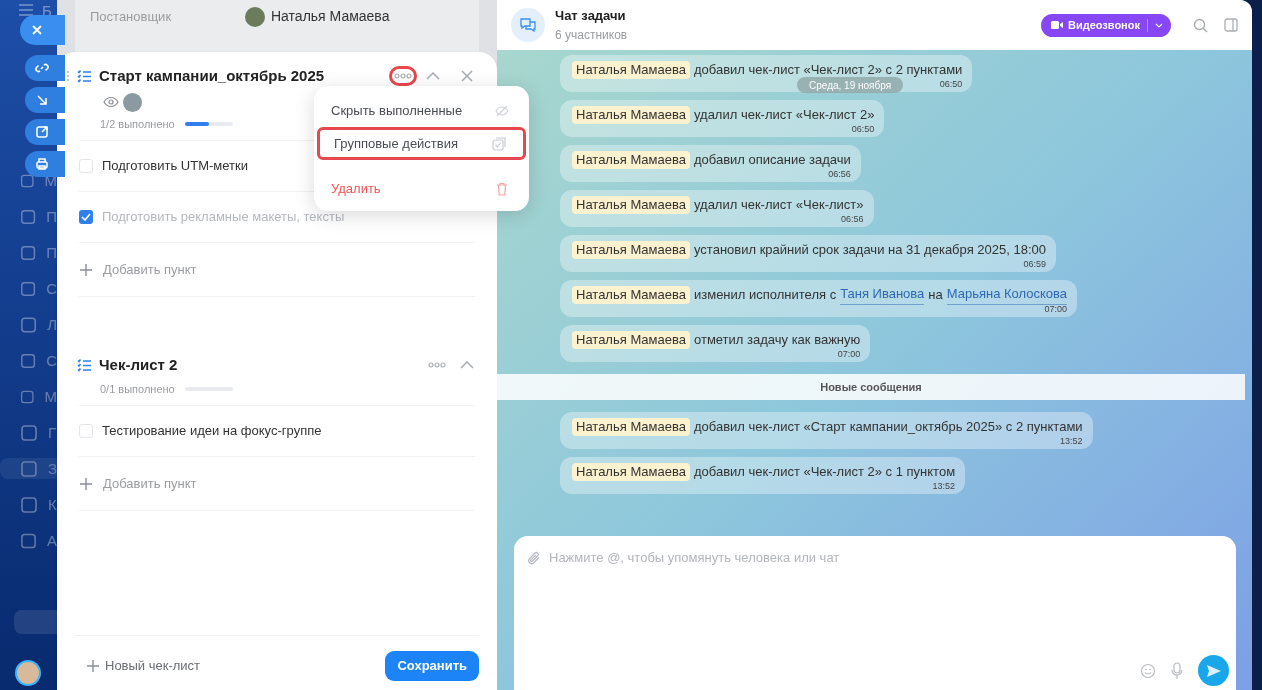 The height and width of the screenshot is (690, 1262). Describe the element at coordinates (765, 294) in the screenshot. I see `message-text: изменил исполнителя с` at that location.